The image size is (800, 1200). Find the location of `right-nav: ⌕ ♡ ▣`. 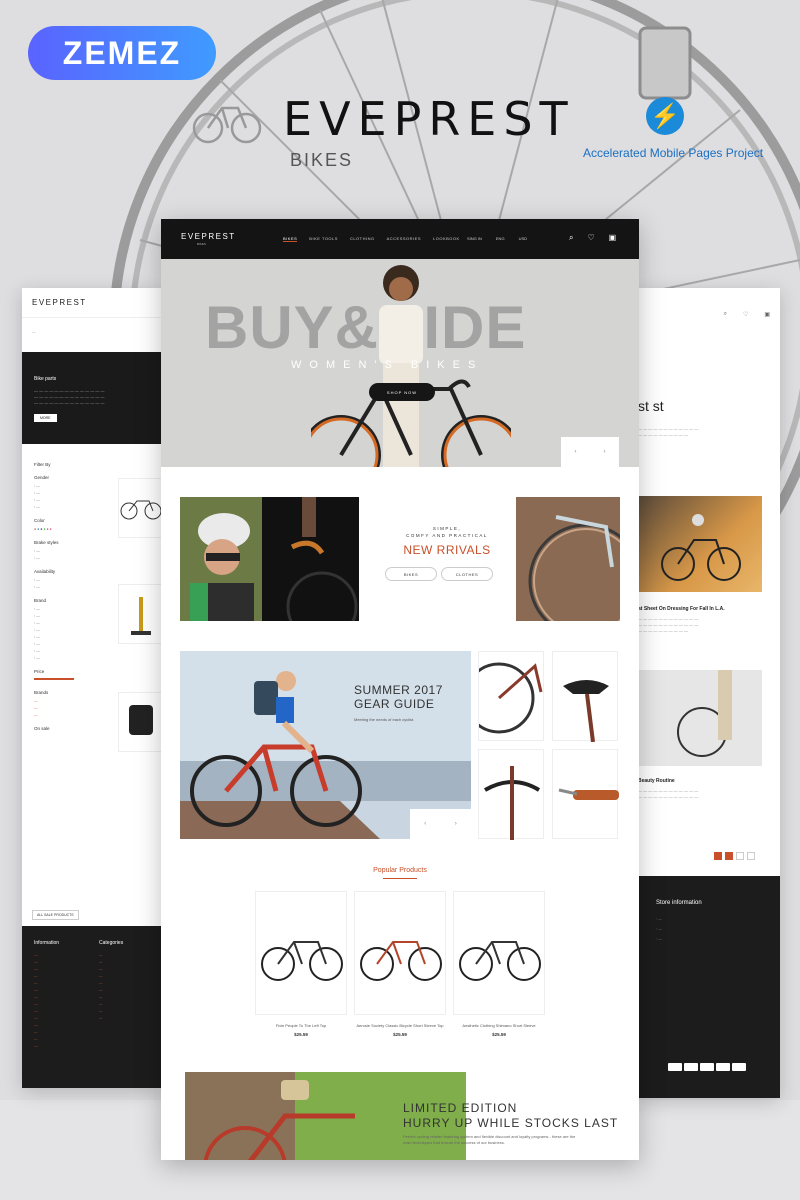

right-nav: ⌕ ♡ ▣ is located at coordinates (709, 314).